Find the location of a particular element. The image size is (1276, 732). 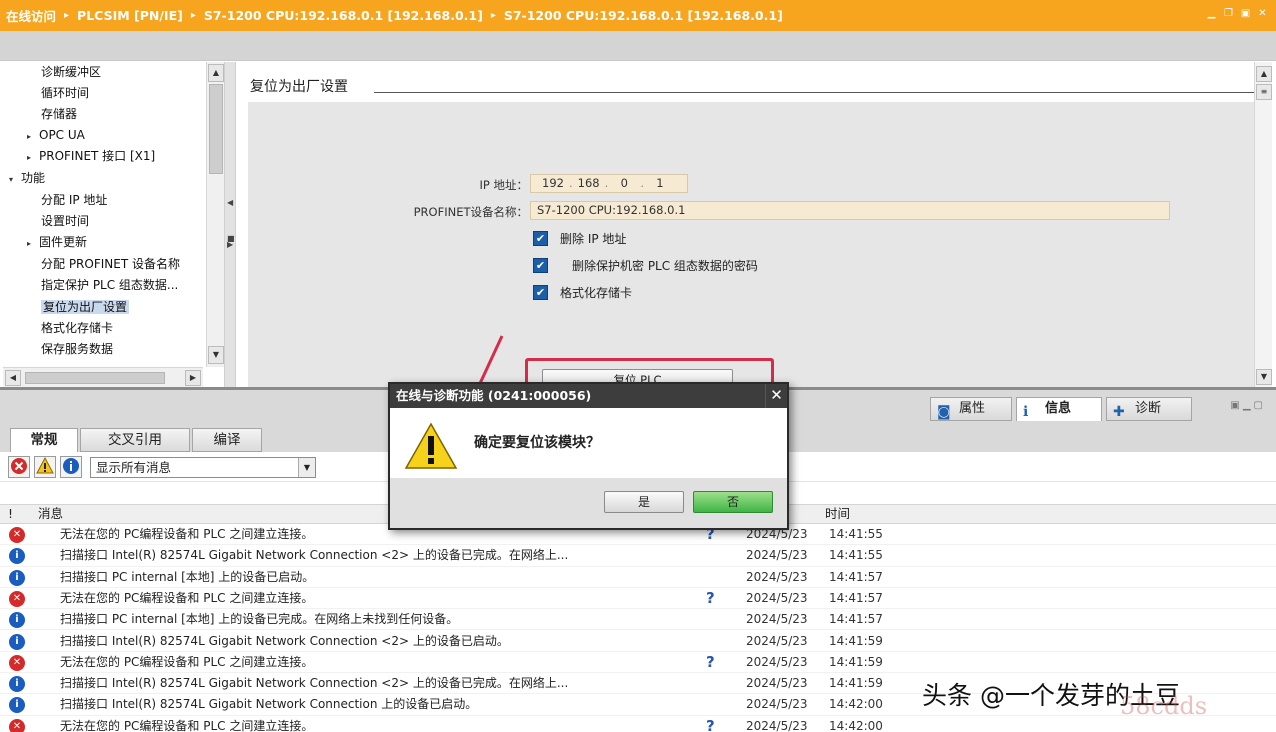

float-icon: ▣ is located at coordinates (1245, 13).